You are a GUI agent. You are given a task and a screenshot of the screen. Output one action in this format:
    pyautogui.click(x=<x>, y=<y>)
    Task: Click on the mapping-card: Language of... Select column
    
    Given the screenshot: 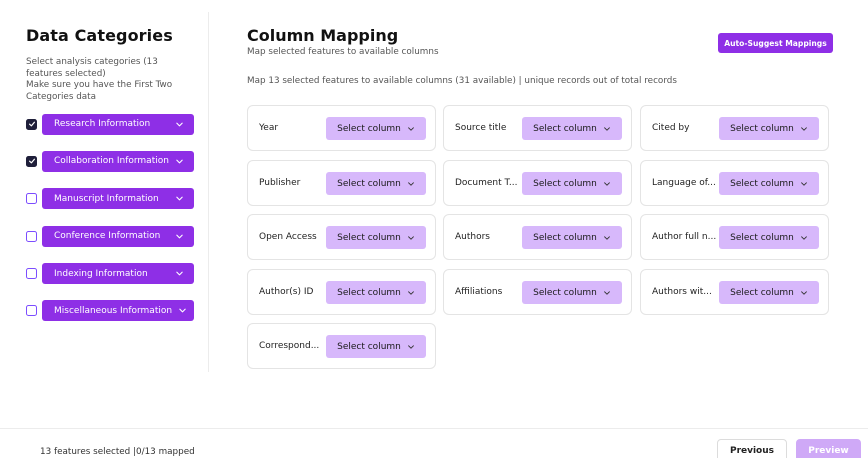 What is the action you would take?
    pyautogui.click(x=734, y=183)
    